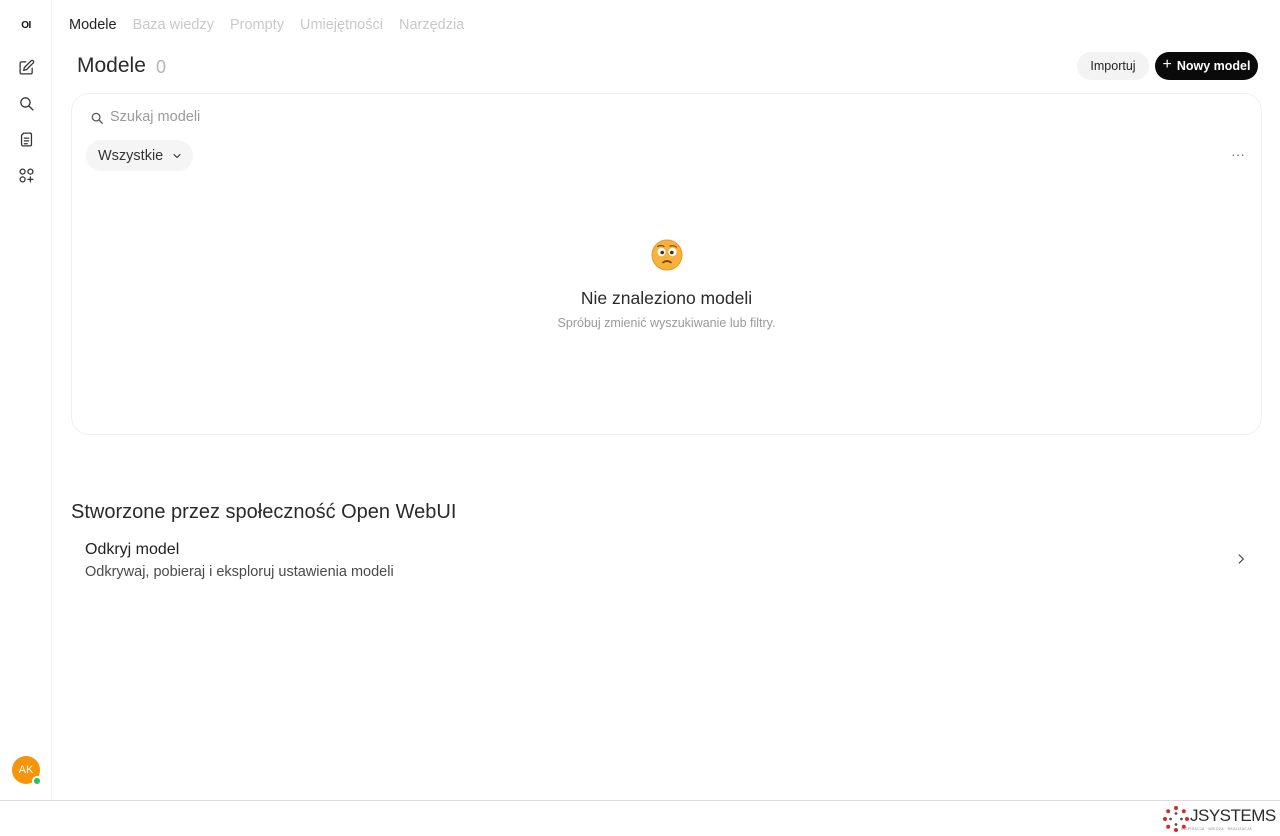 Image resolution: width=1280 pixels, height=836 pixels. I want to click on page-title: Modele, so click(111, 65).